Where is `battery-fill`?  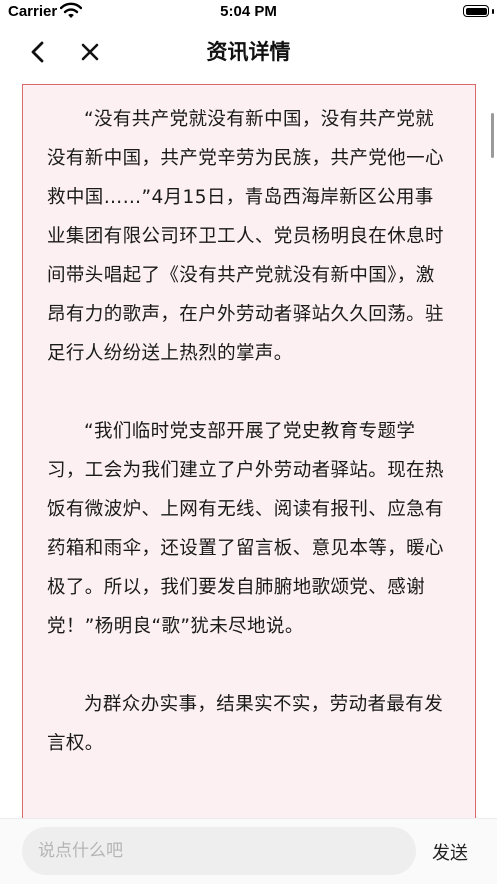 battery-fill is located at coordinates (476, 11).